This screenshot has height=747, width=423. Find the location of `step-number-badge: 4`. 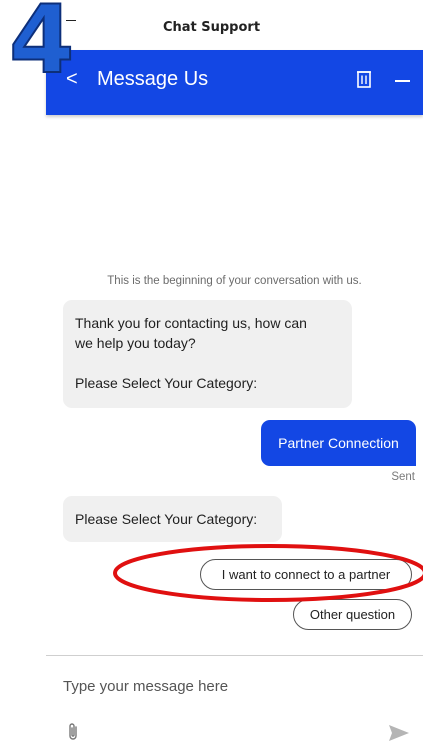

step-number-badge: 4 is located at coordinates (41, 47).